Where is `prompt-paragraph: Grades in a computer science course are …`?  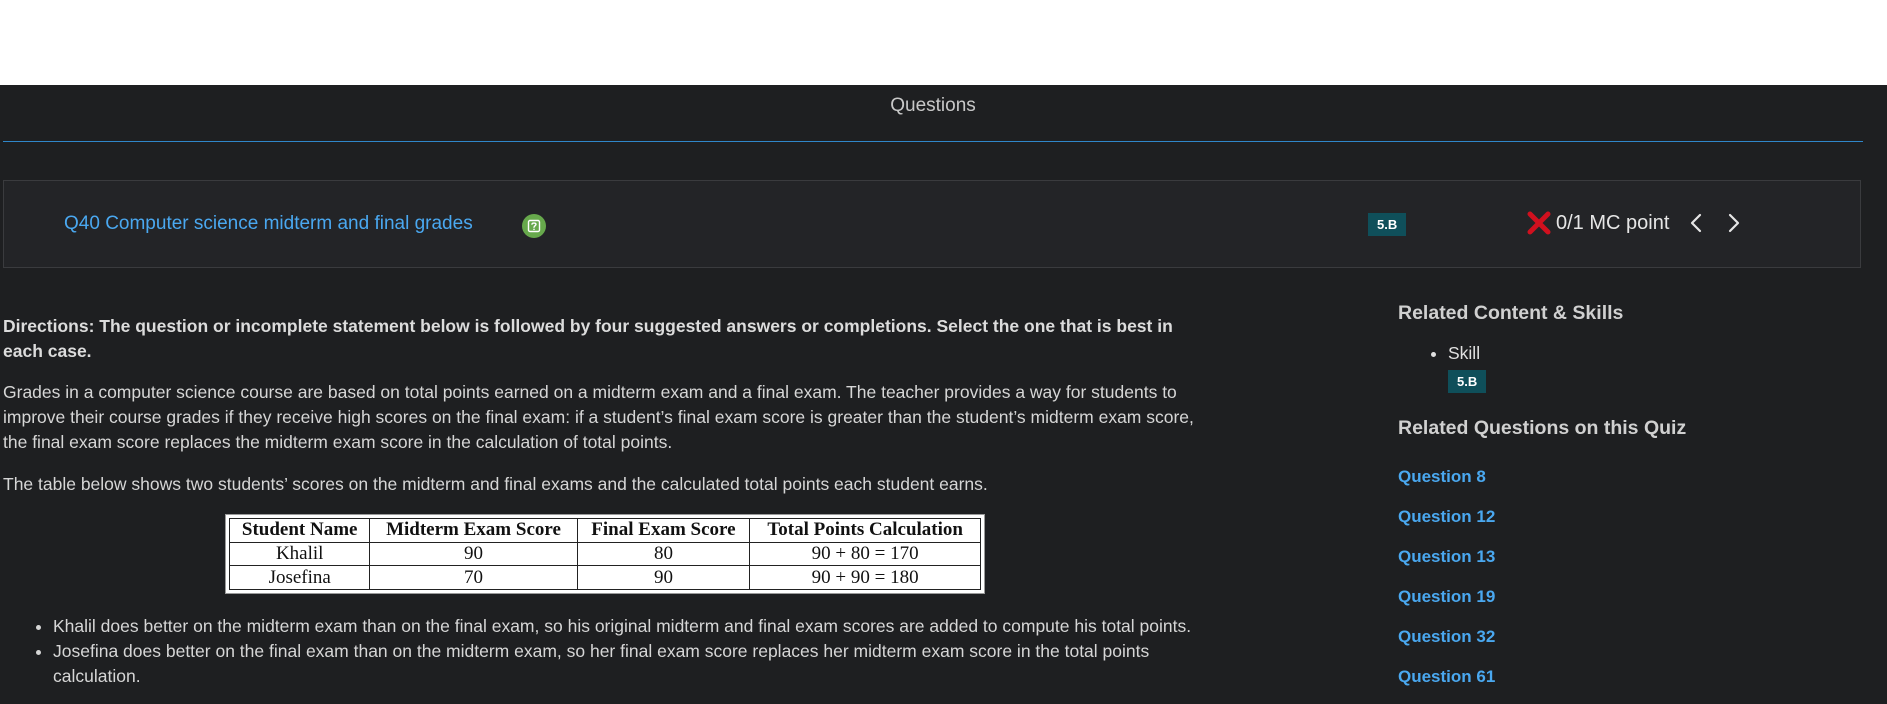 prompt-paragraph: Grades in a computer science course are … is located at coordinates (598, 417).